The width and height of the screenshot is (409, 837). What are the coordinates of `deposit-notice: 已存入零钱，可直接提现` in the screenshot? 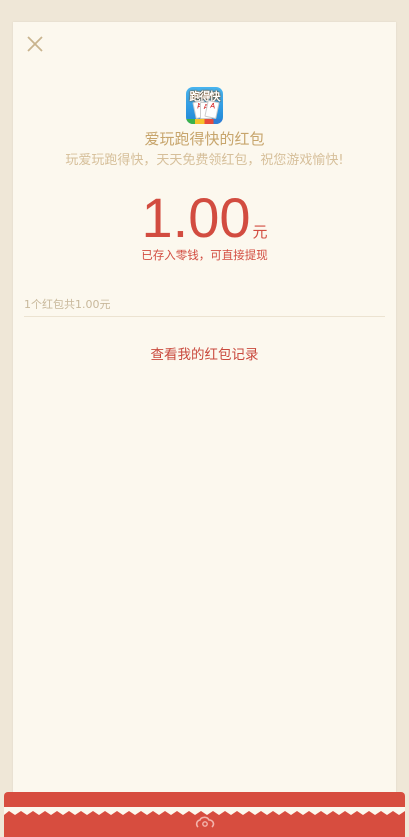 It's located at (204, 255).